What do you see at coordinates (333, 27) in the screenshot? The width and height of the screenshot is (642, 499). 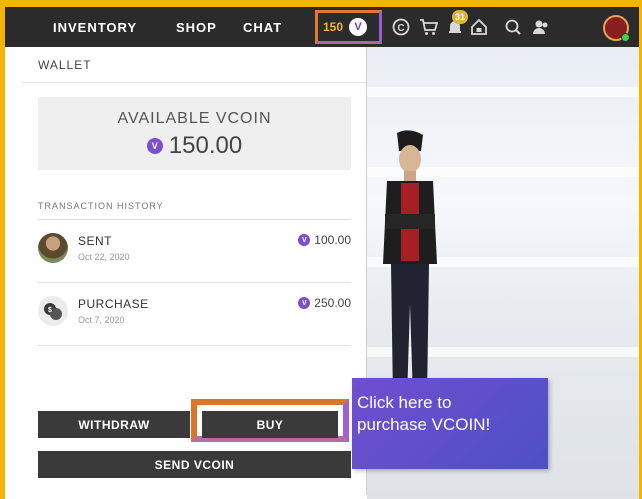 I see `vcoin-balance-amount: 150` at bounding box center [333, 27].